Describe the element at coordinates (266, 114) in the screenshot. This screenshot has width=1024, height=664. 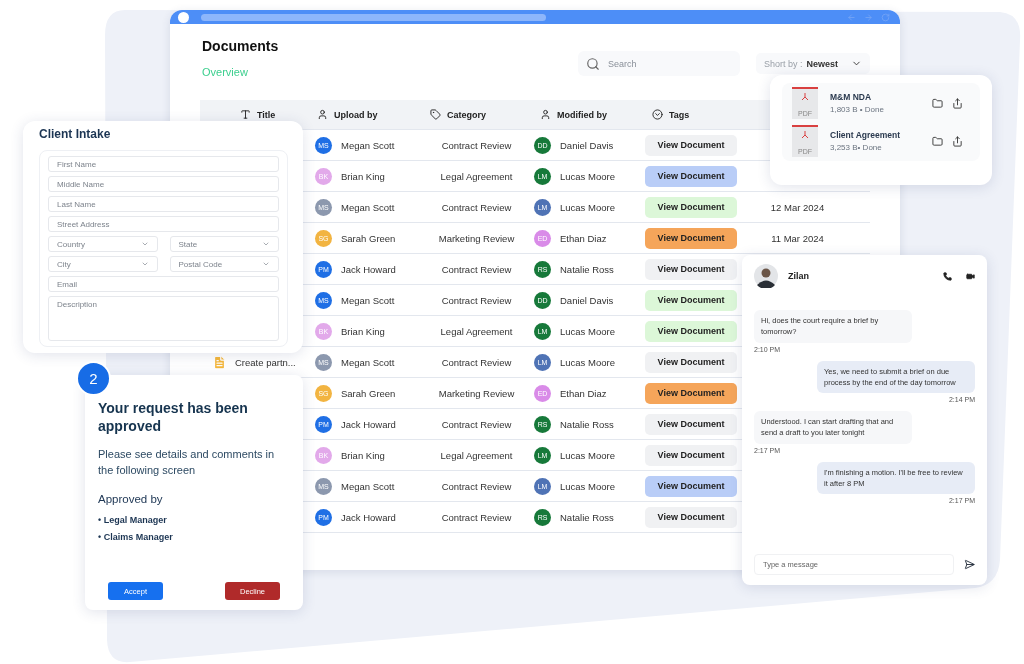
I see `column-header: Title` at that location.